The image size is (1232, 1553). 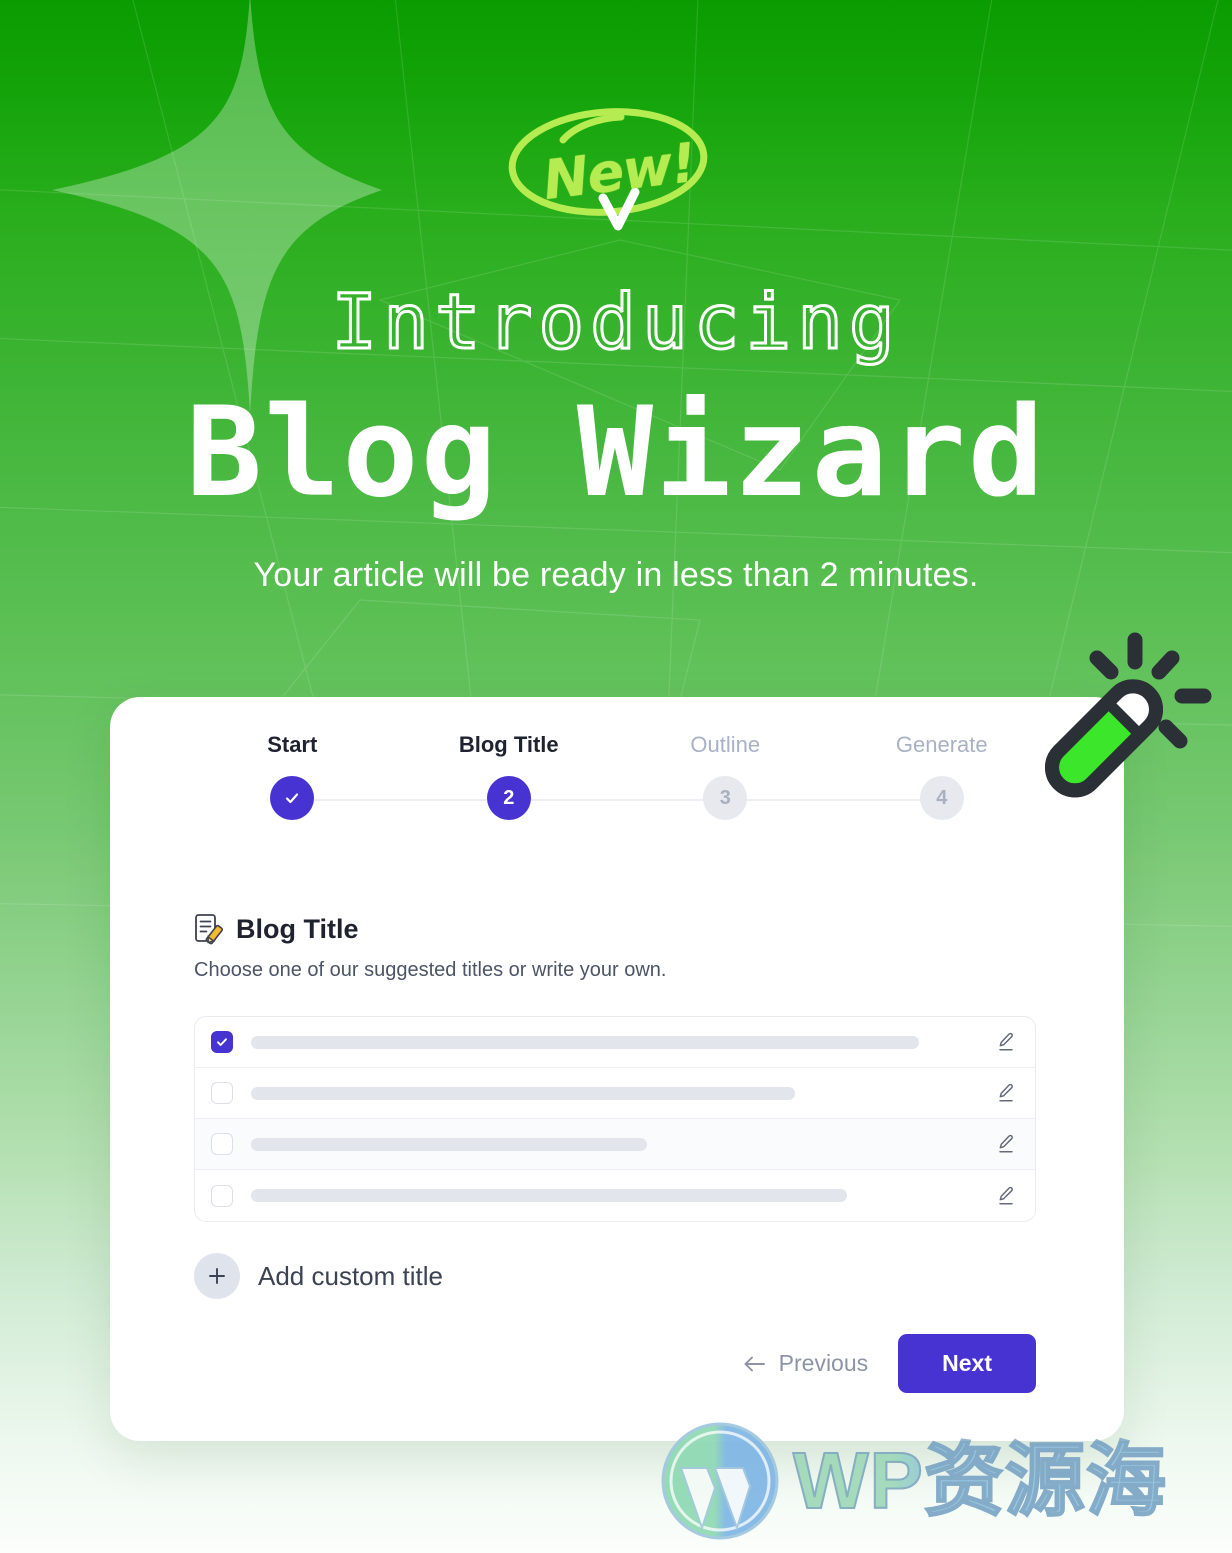 What do you see at coordinates (612, 180) in the screenshot?
I see `new-badge: New!` at bounding box center [612, 180].